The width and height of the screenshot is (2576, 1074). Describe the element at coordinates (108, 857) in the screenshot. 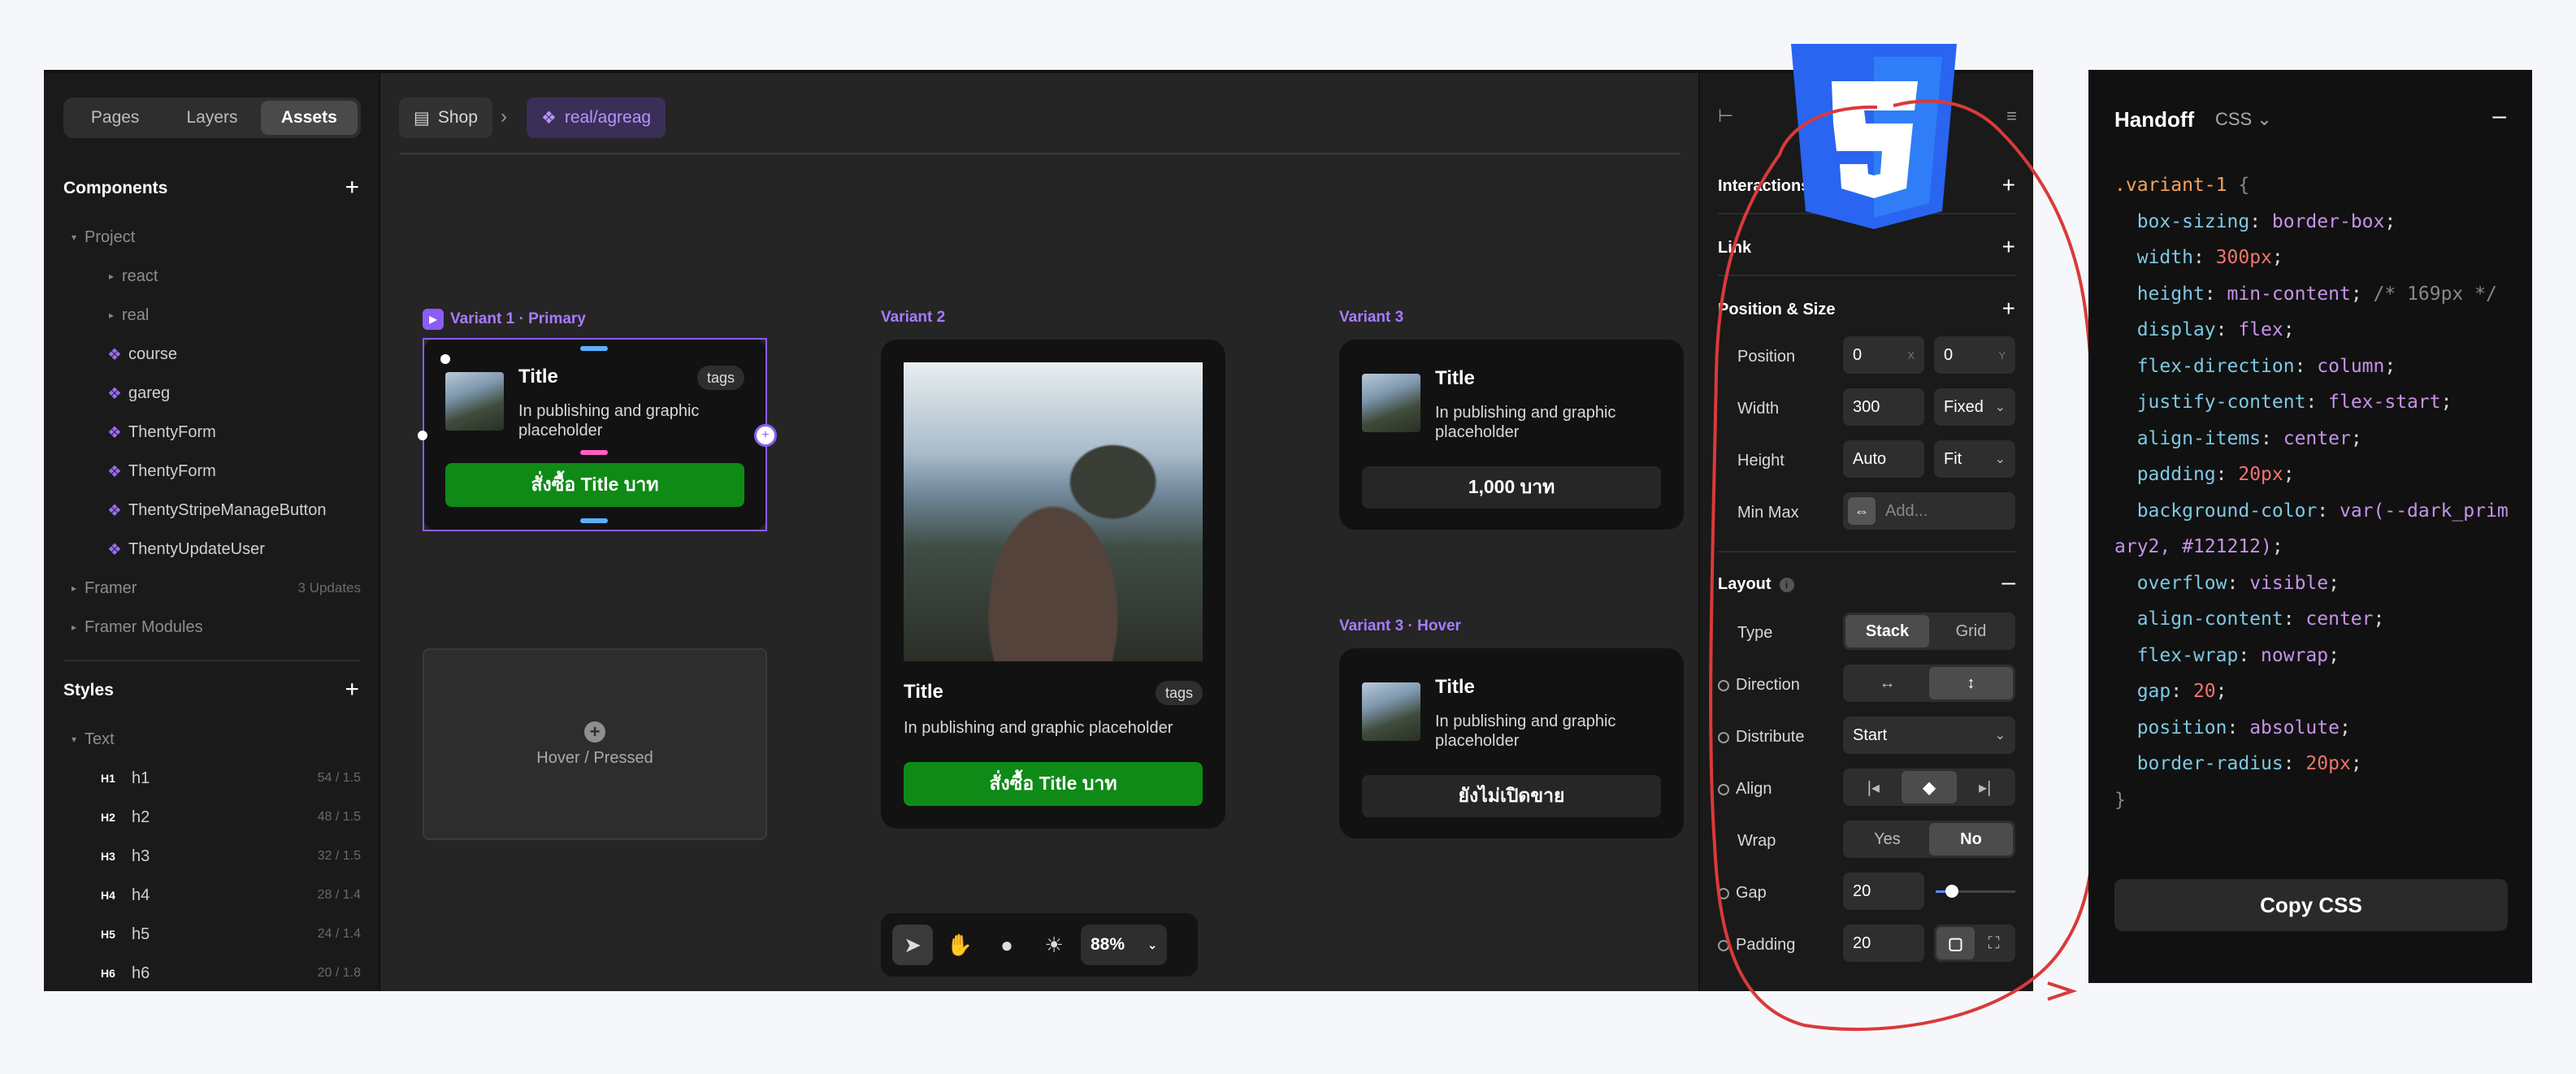

I see `heading-badge: H3` at that location.